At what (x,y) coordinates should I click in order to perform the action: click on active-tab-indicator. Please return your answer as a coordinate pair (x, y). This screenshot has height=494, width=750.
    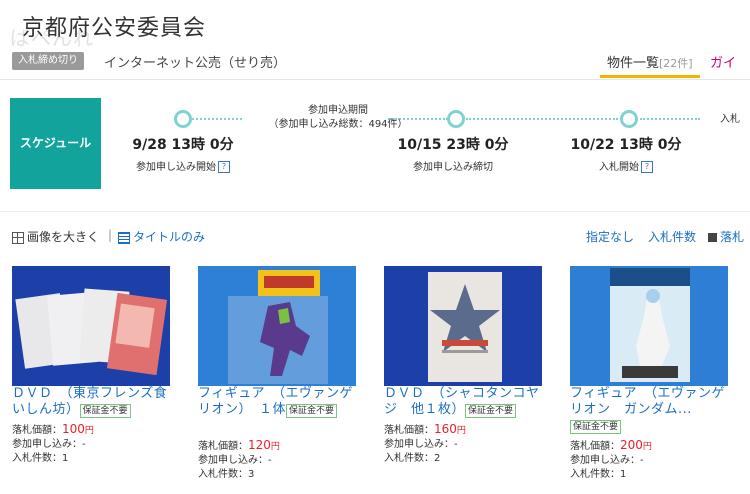
    Looking at the image, I should click on (650, 76).